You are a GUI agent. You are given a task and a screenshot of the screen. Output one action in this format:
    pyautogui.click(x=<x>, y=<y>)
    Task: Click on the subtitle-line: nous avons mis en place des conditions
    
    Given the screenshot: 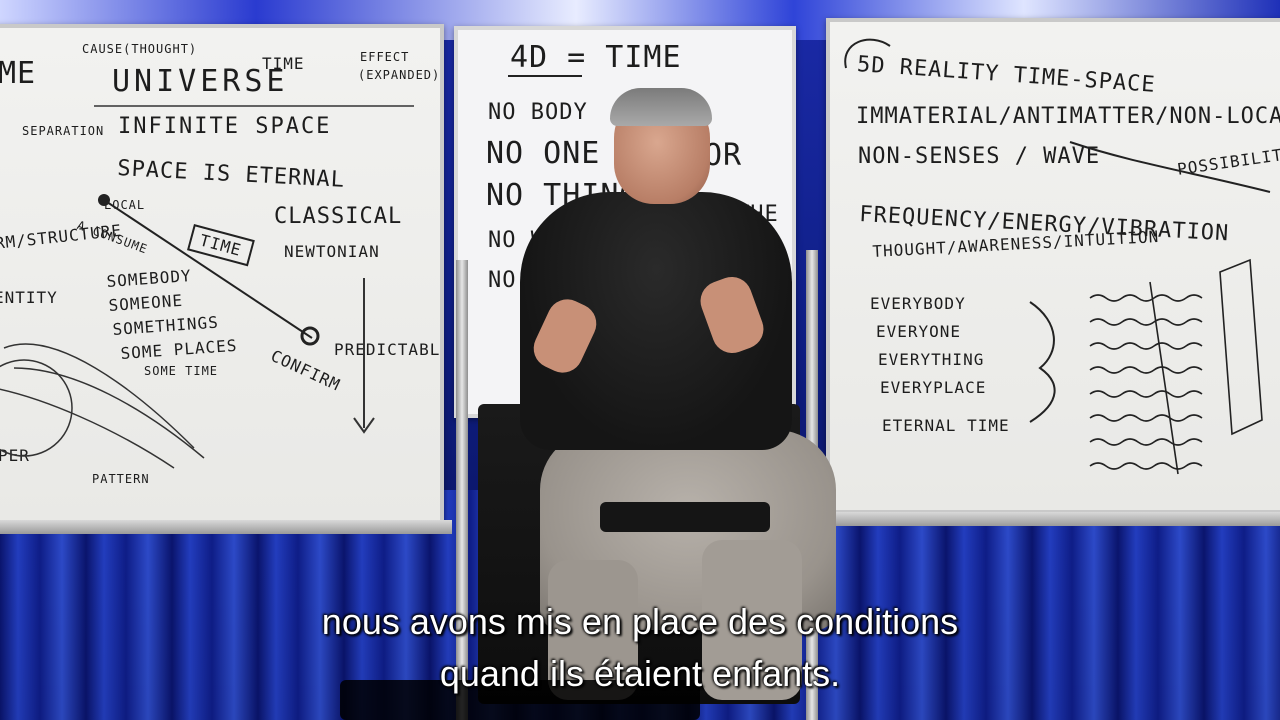 What is the action you would take?
    pyautogui.click(x=640, y=621)
    